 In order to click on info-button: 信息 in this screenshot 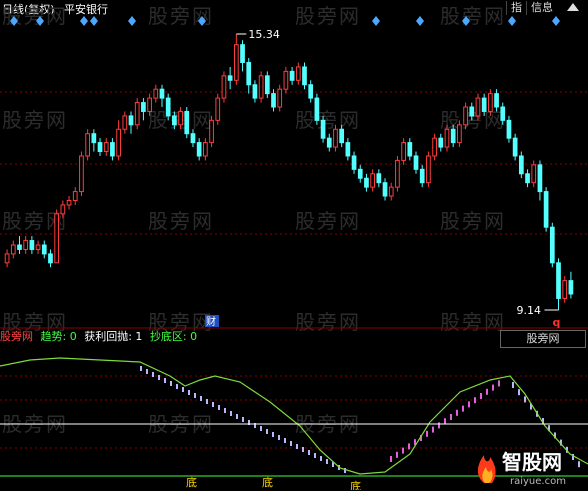, I will do `click(541, 8)`.